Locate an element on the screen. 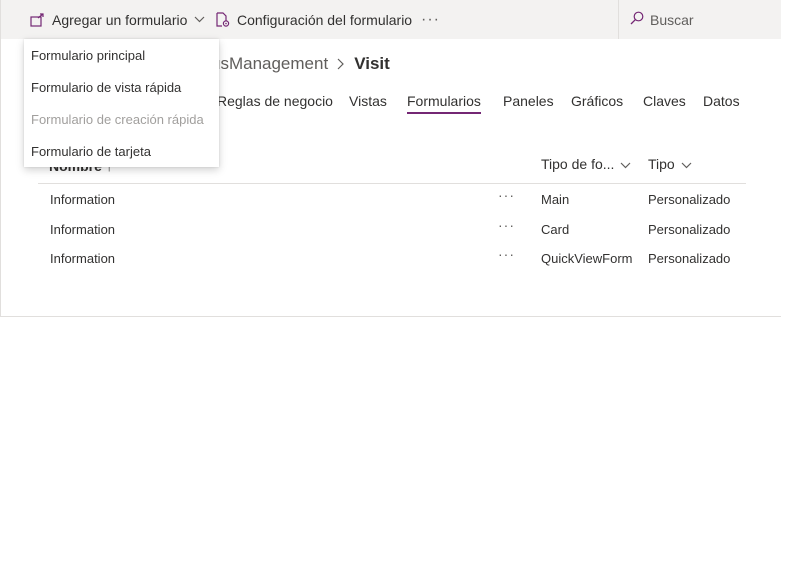 The width and height of the screenshot is (805, 577). form-settings-button: Configuración del formulario is located at coordinates (313, 19).